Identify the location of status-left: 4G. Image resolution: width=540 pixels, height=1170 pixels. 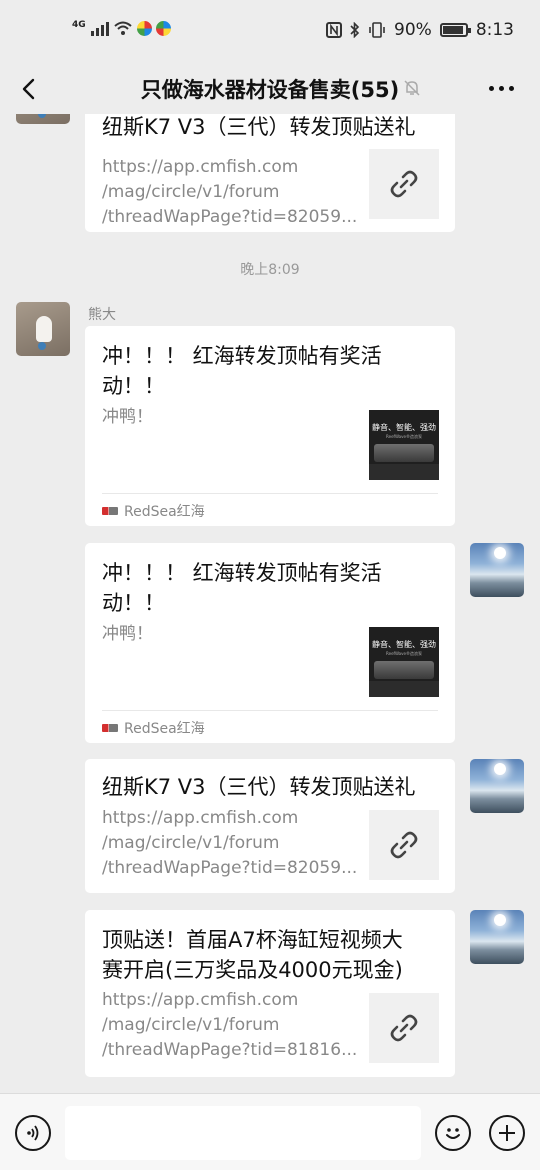
(121, 28).